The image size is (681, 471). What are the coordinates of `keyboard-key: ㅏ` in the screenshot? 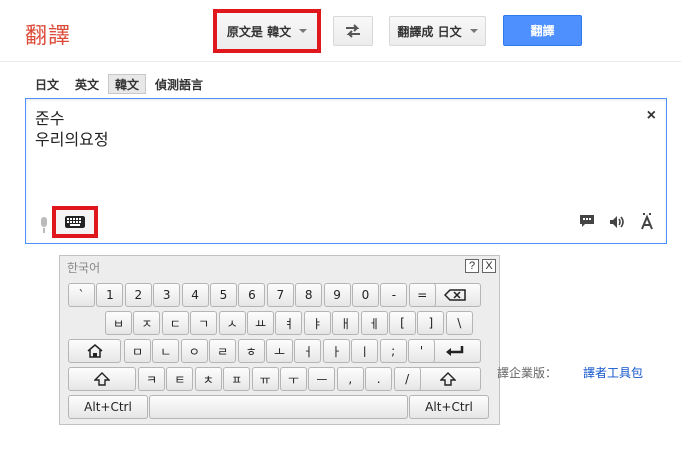 It's located at (336, 351).